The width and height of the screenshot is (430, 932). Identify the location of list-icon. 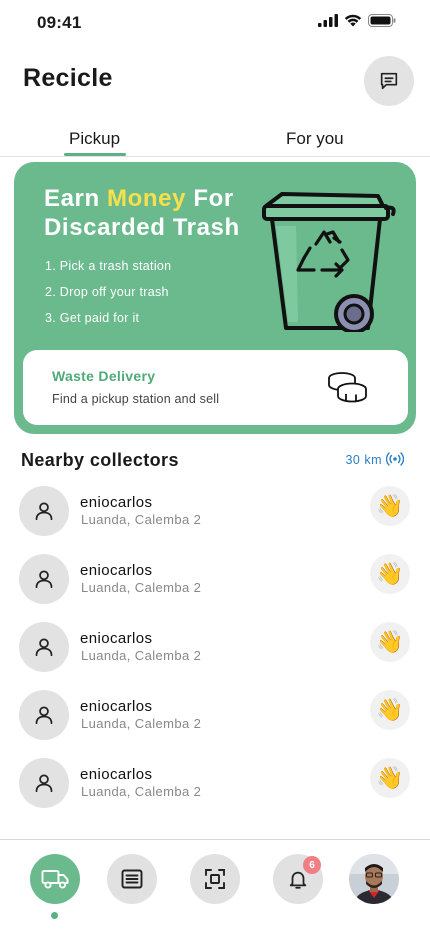
(132, 879).